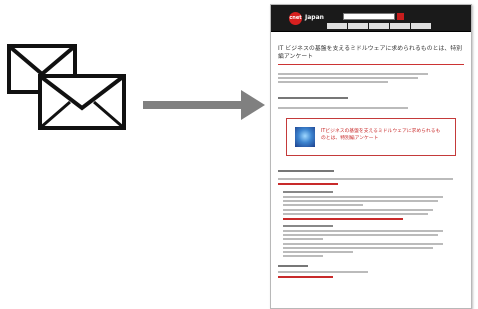 The width and height of the screenshot is (478, 309). I want to click on right-arrow-icon, so click(204, 105).